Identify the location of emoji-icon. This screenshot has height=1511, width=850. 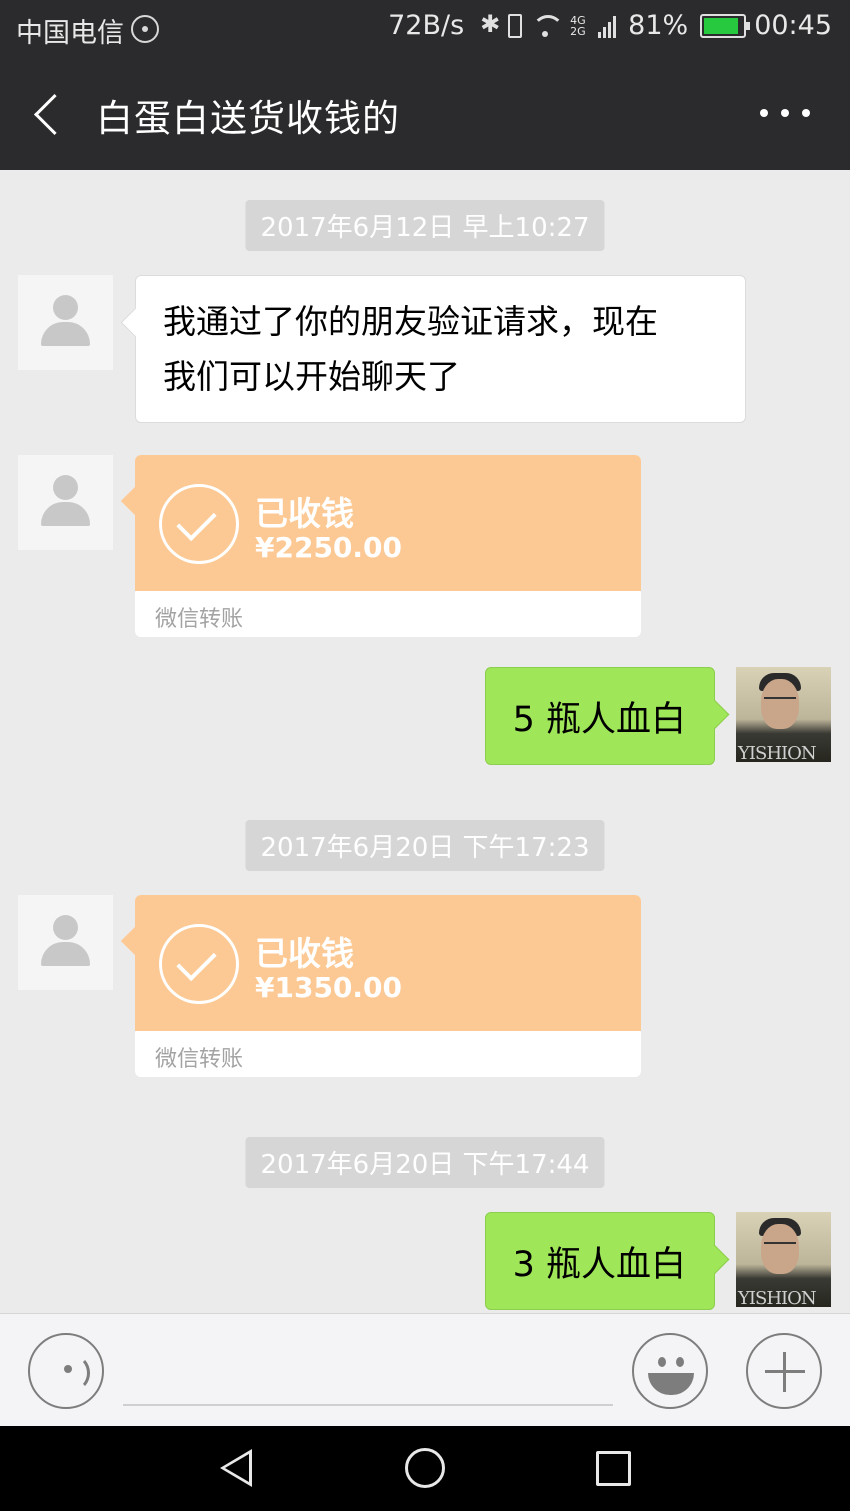
(670, 1371).